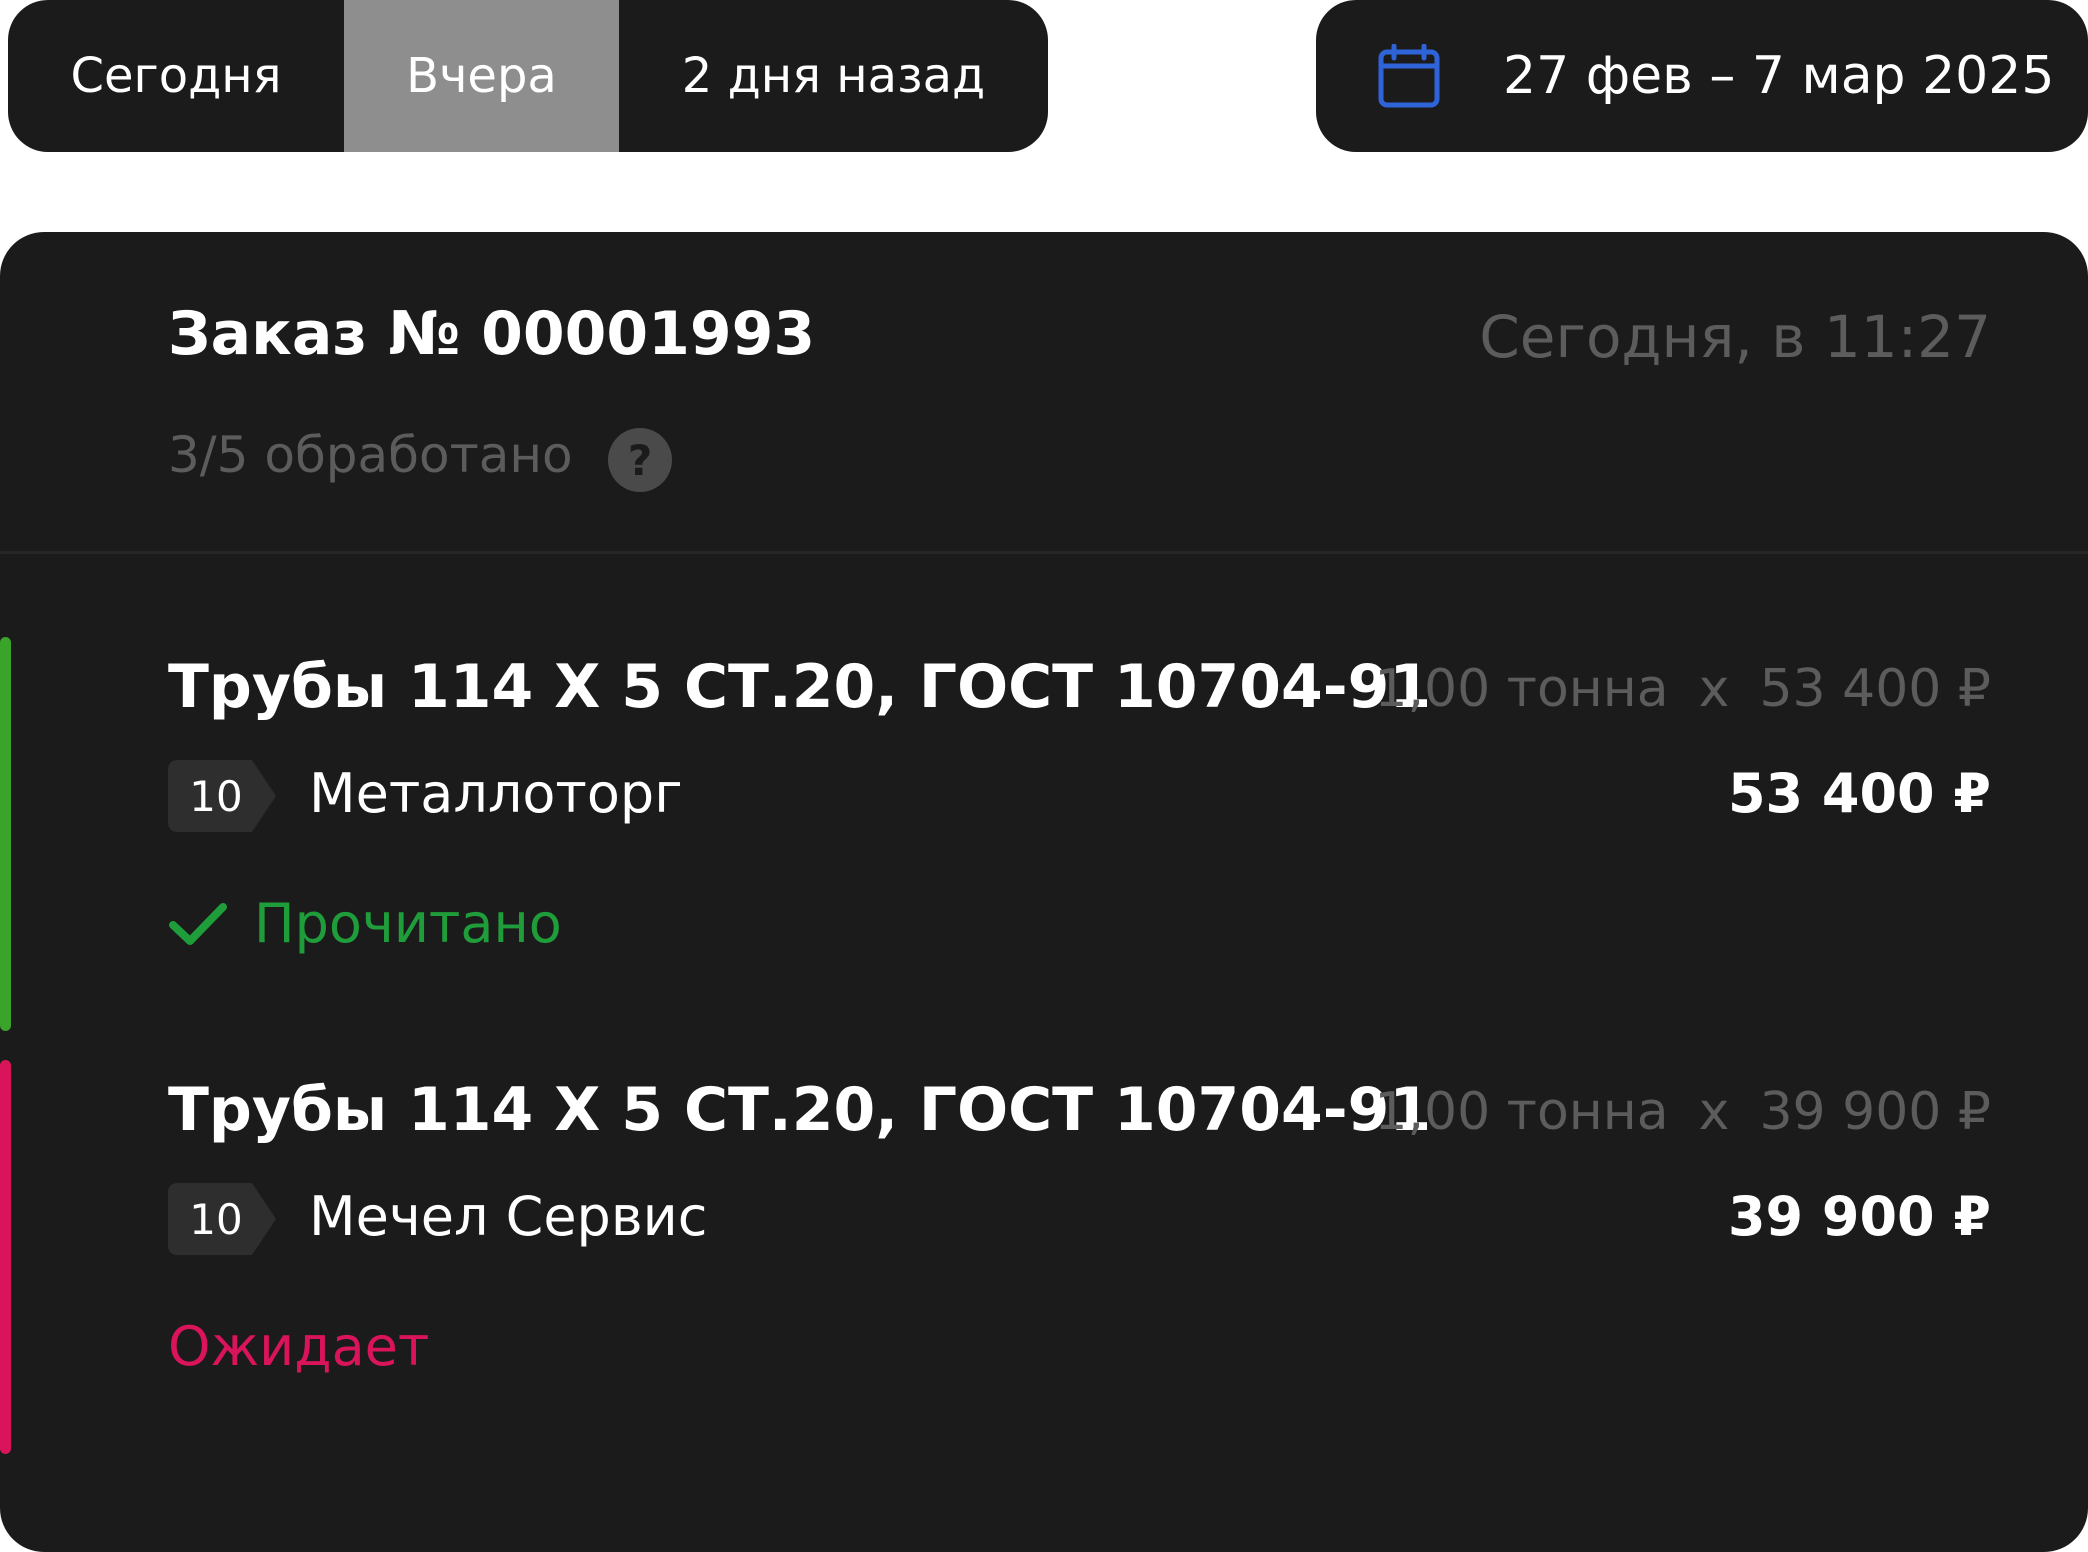 Image resolution: width=2088 pixels, height=1552 pixels. I want to click on item-status: Прочитано, so click(365, 924).